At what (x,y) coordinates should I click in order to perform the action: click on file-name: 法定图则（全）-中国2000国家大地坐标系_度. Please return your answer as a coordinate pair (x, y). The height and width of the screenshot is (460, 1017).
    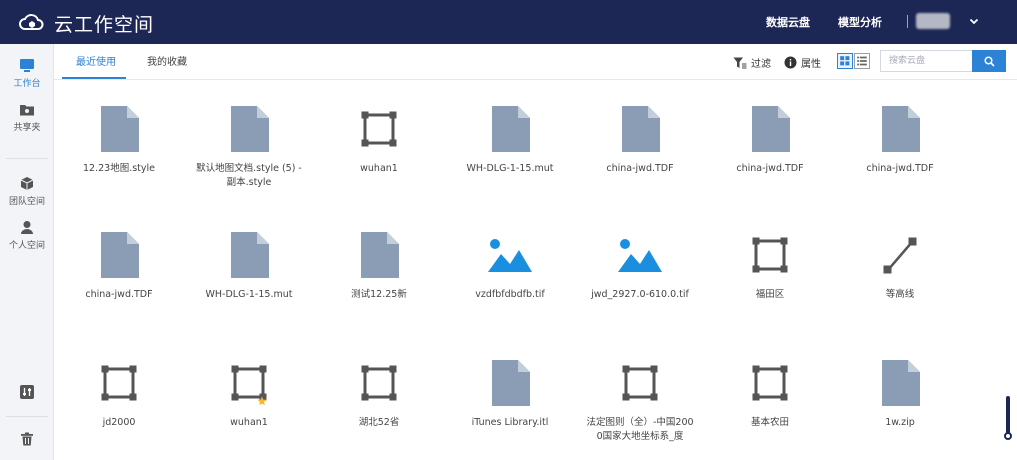
    Looking at the image, I should click on (640, 429).